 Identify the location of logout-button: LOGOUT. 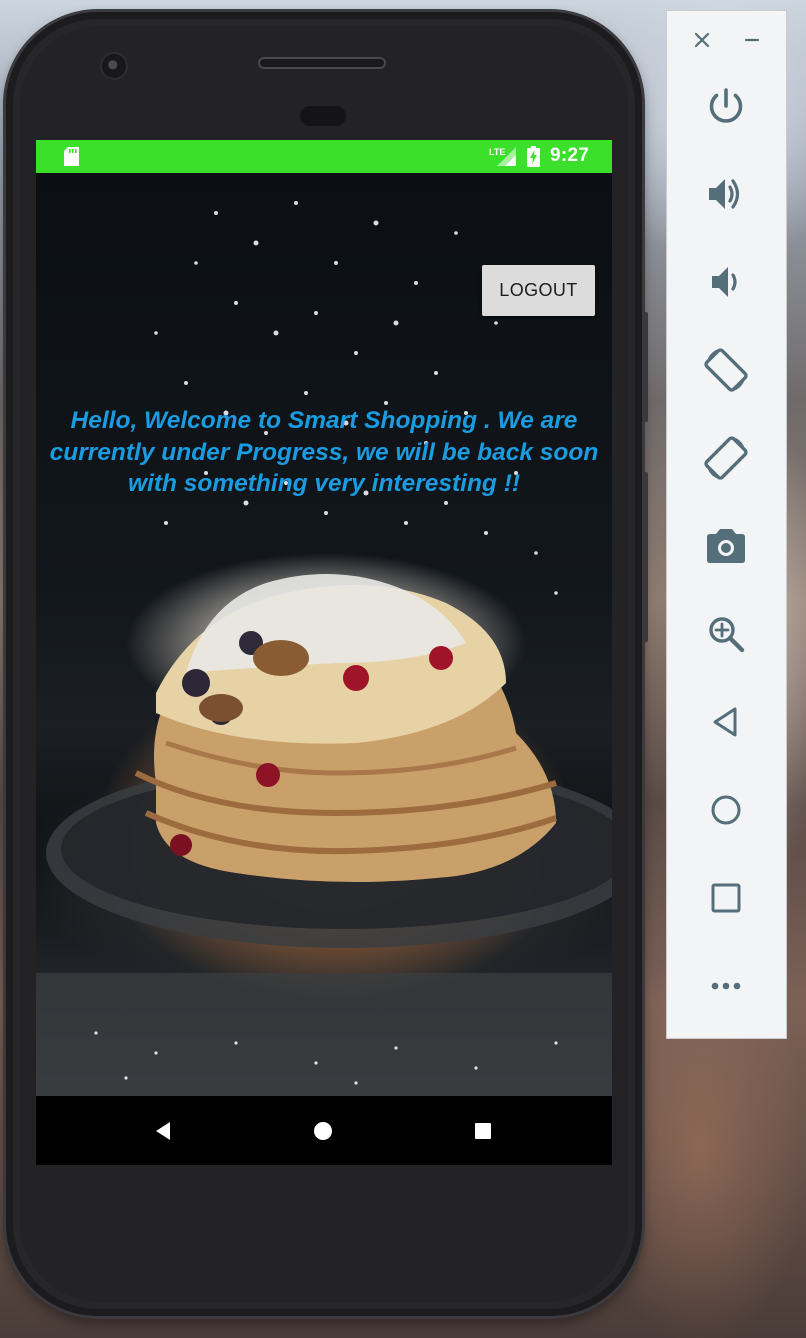
(538, 290).